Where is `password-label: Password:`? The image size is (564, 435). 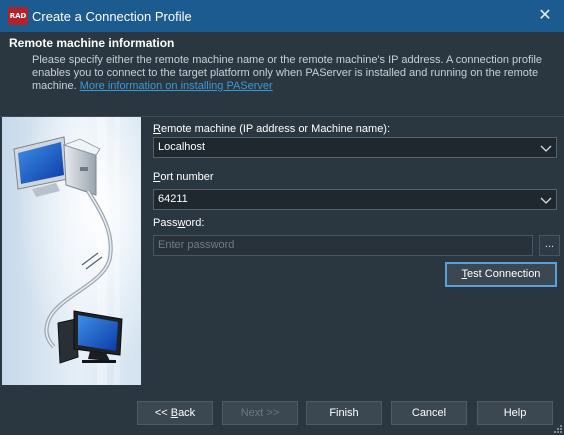
password-label: Password: is located at coordinates (179, 223).